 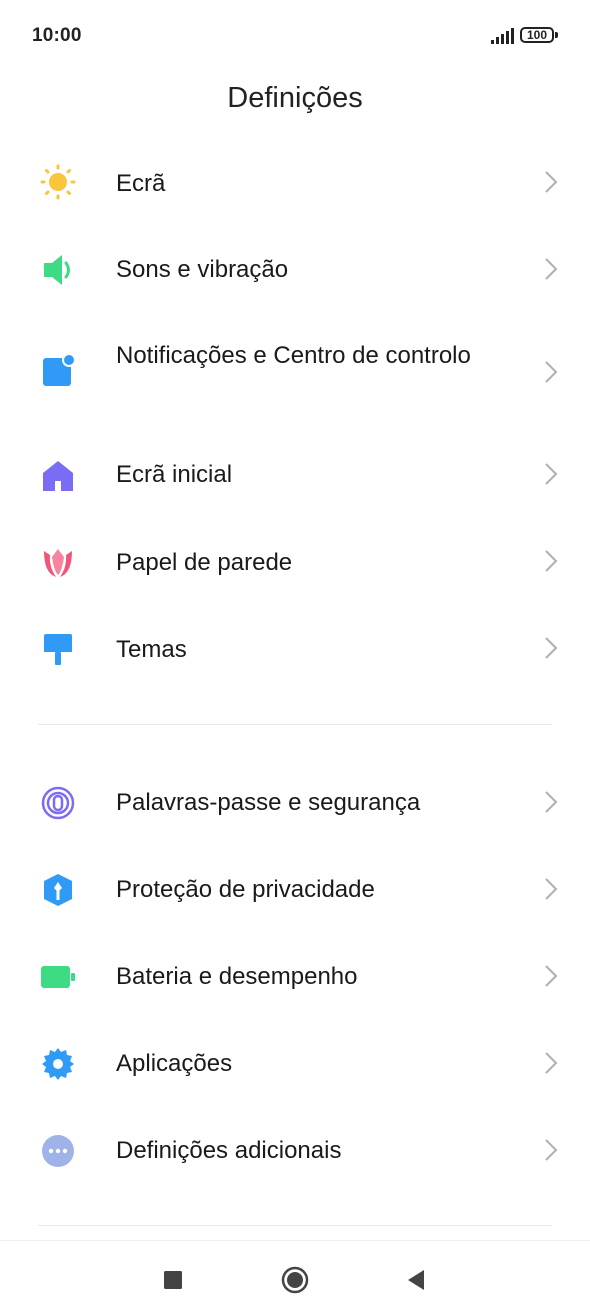 What do you see at coordinates (295, 184) in the screenshot?
I see `settings-item-display: Ecrã` at bounding box center [295, 184].